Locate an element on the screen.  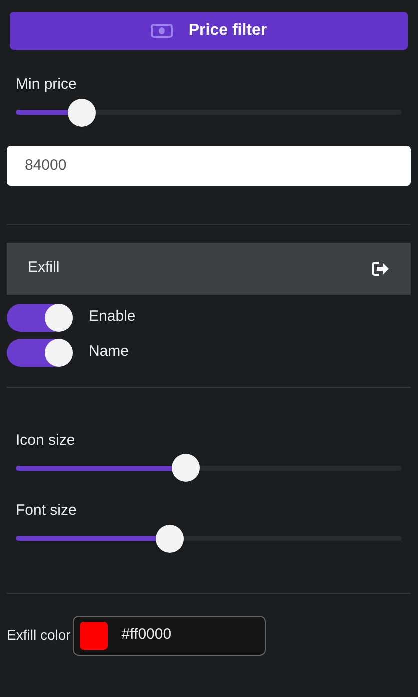
color-value: #ff0000 is located at coordinates (147, 635).